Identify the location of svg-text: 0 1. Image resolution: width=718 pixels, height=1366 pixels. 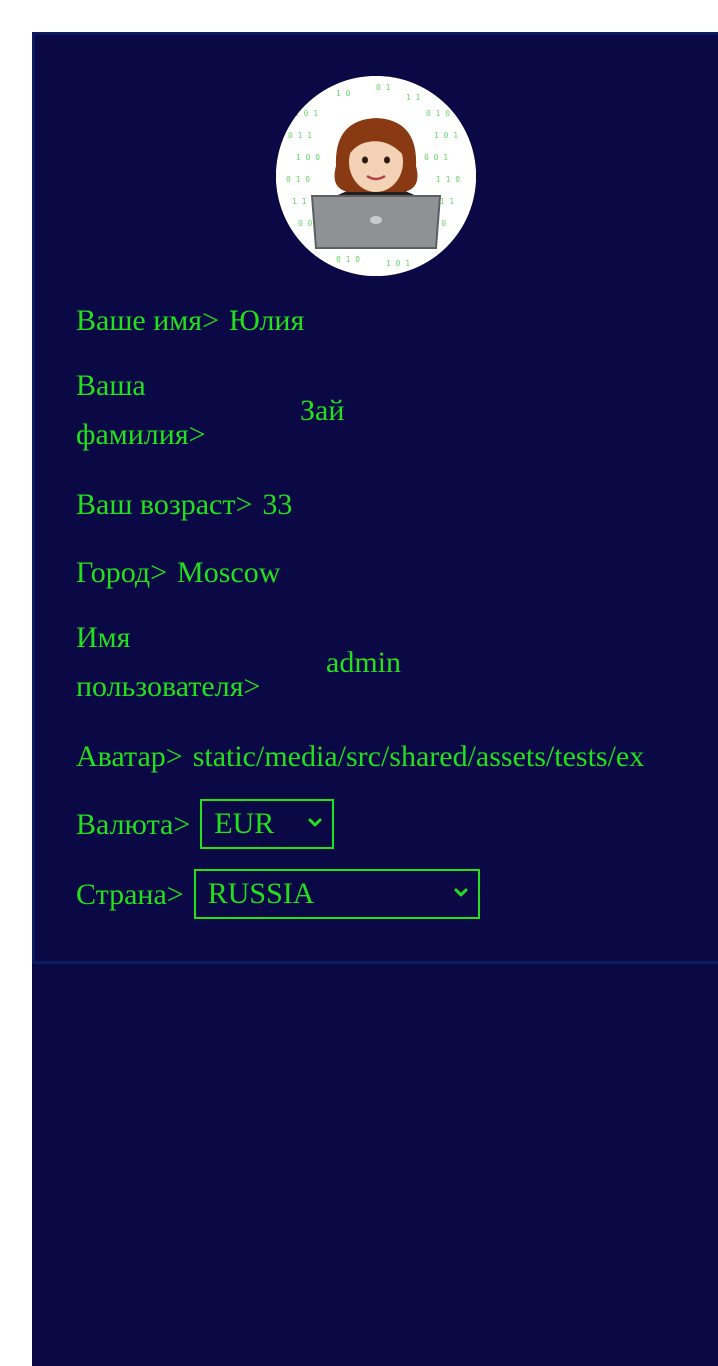
(383, 87).